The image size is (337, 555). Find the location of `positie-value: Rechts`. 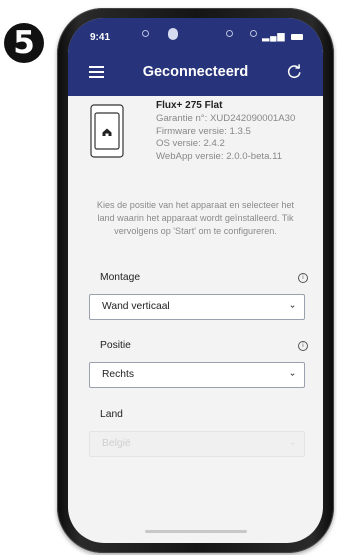

positie-value: Rechts is located at coordinates (118, 374).